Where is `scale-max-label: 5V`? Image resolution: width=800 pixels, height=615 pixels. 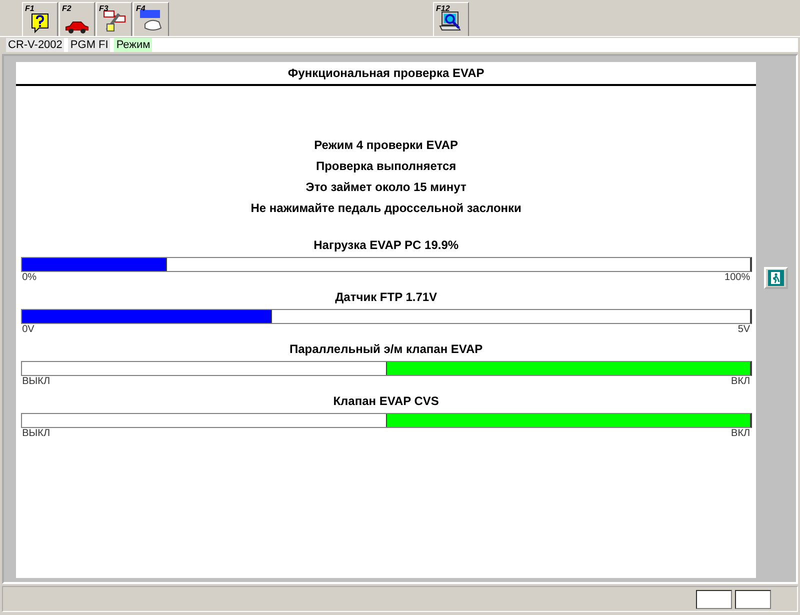
scale-max-label: 5V is located at coordinates (744, 330).